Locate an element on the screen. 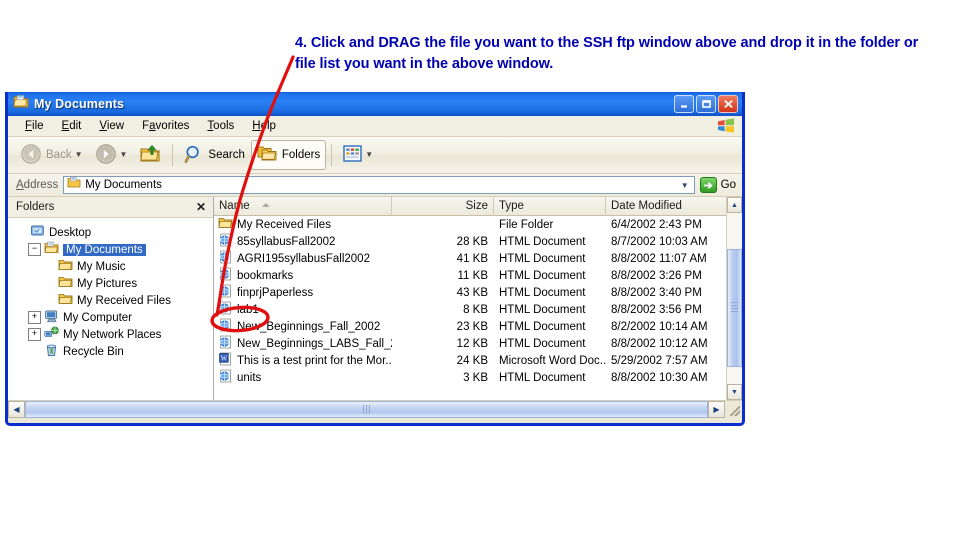 This screenshot has height=544, width=965. column-header-date-modified: Date Modified is located at coordinates (666, 206).